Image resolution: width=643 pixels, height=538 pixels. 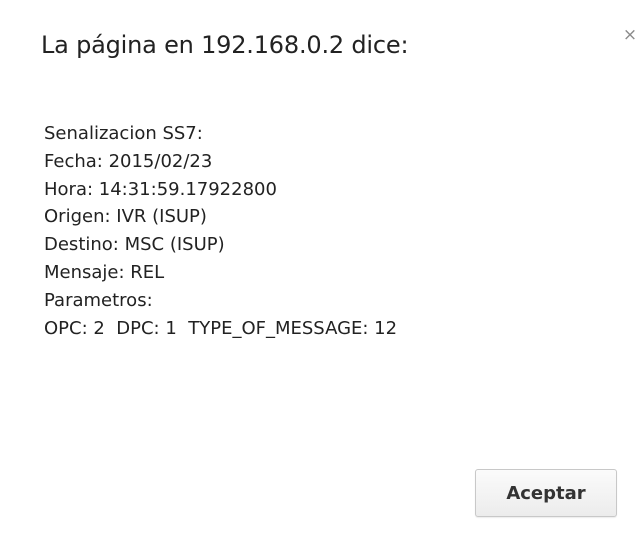 What do you see at coordinates (128, 161) in the screenshot?
I see `message-line: Fecha: 2015/02/23` at bounding box center [128, 161].